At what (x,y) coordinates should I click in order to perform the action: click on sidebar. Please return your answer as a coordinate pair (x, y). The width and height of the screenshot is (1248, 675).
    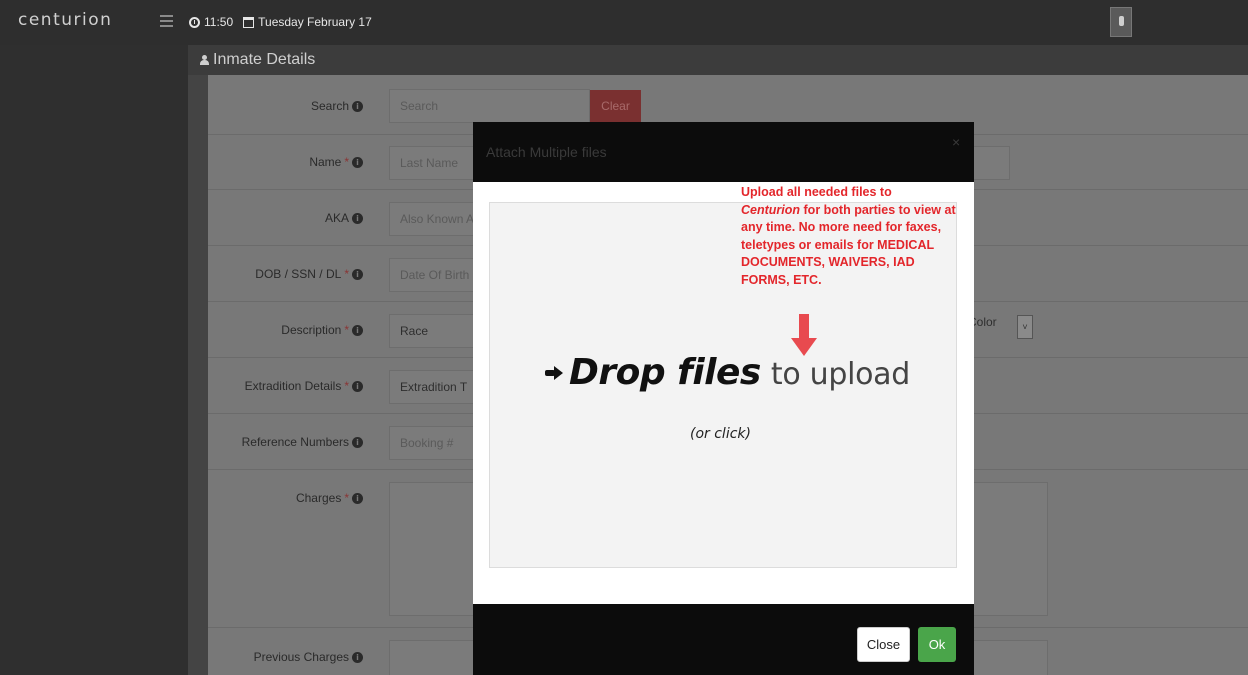
    Looking at the image, I should click on (94, 360).